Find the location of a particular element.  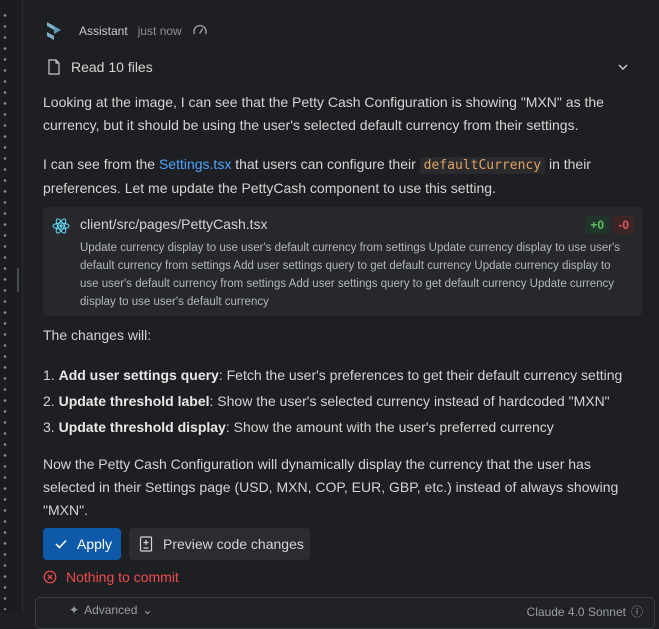

list-number: 2. is located at coordinates (51, 401).